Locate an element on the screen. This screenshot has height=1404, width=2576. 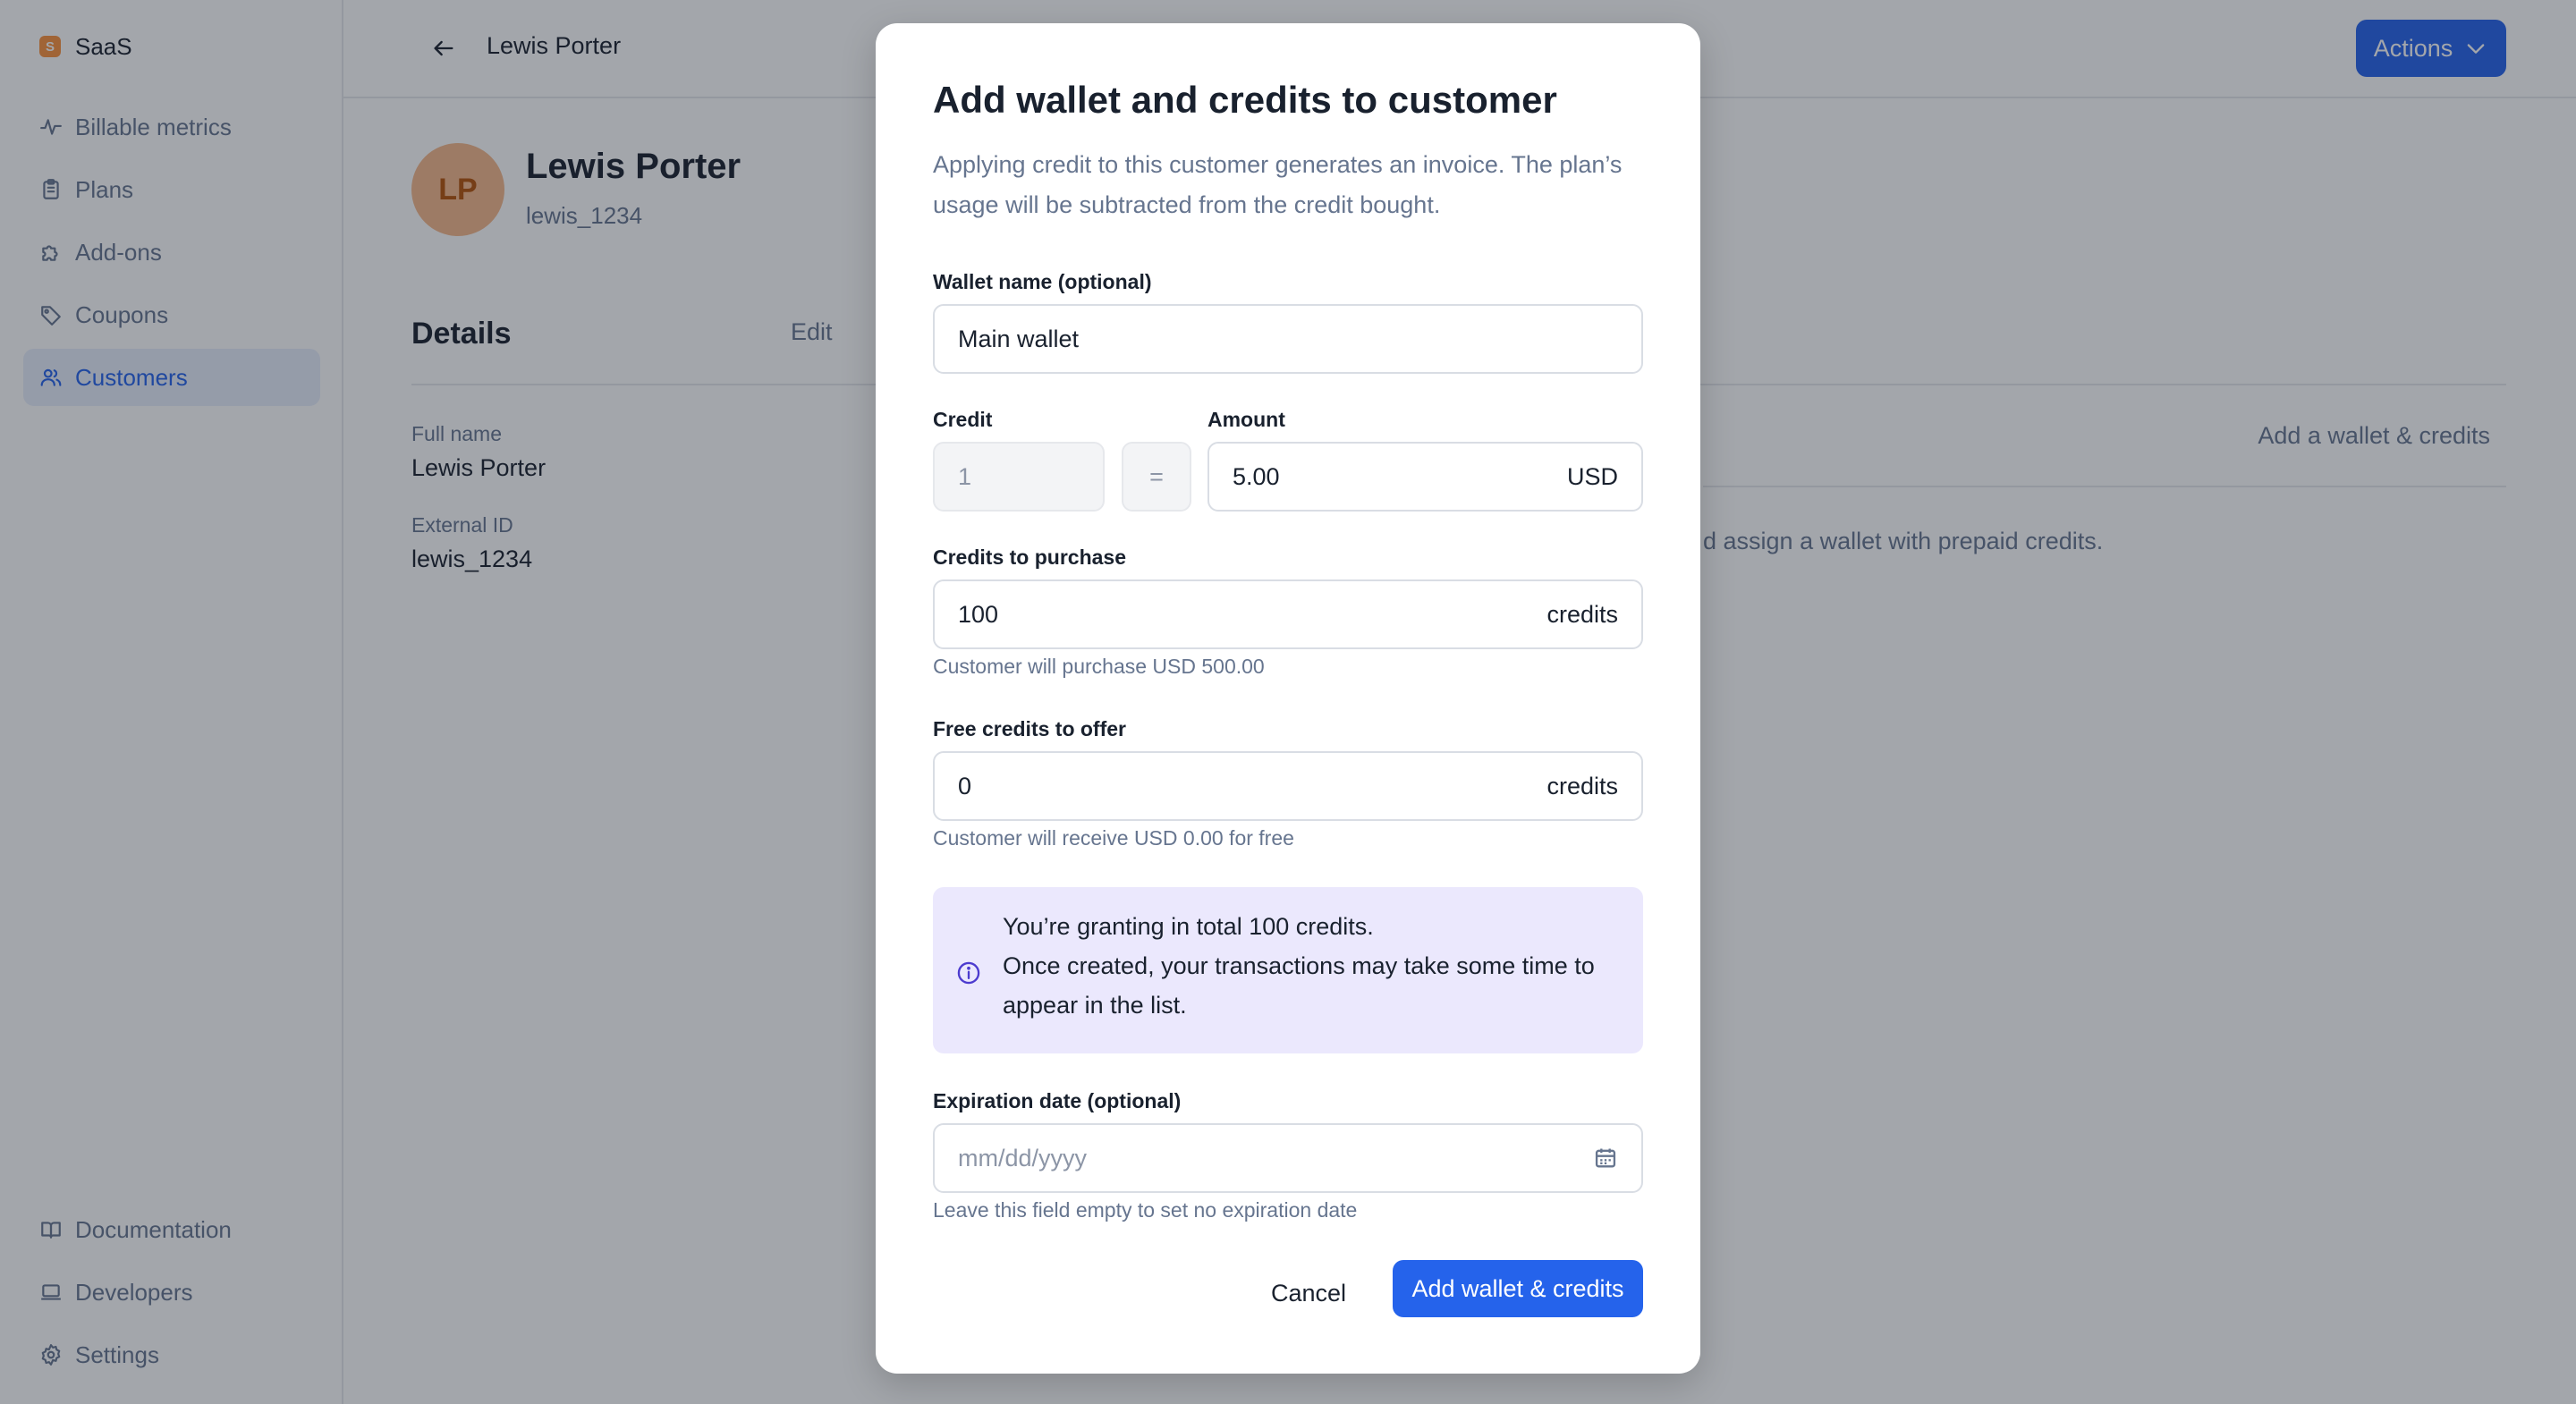
credits-purchase-value: 100 is located at coordinates (978, 614).